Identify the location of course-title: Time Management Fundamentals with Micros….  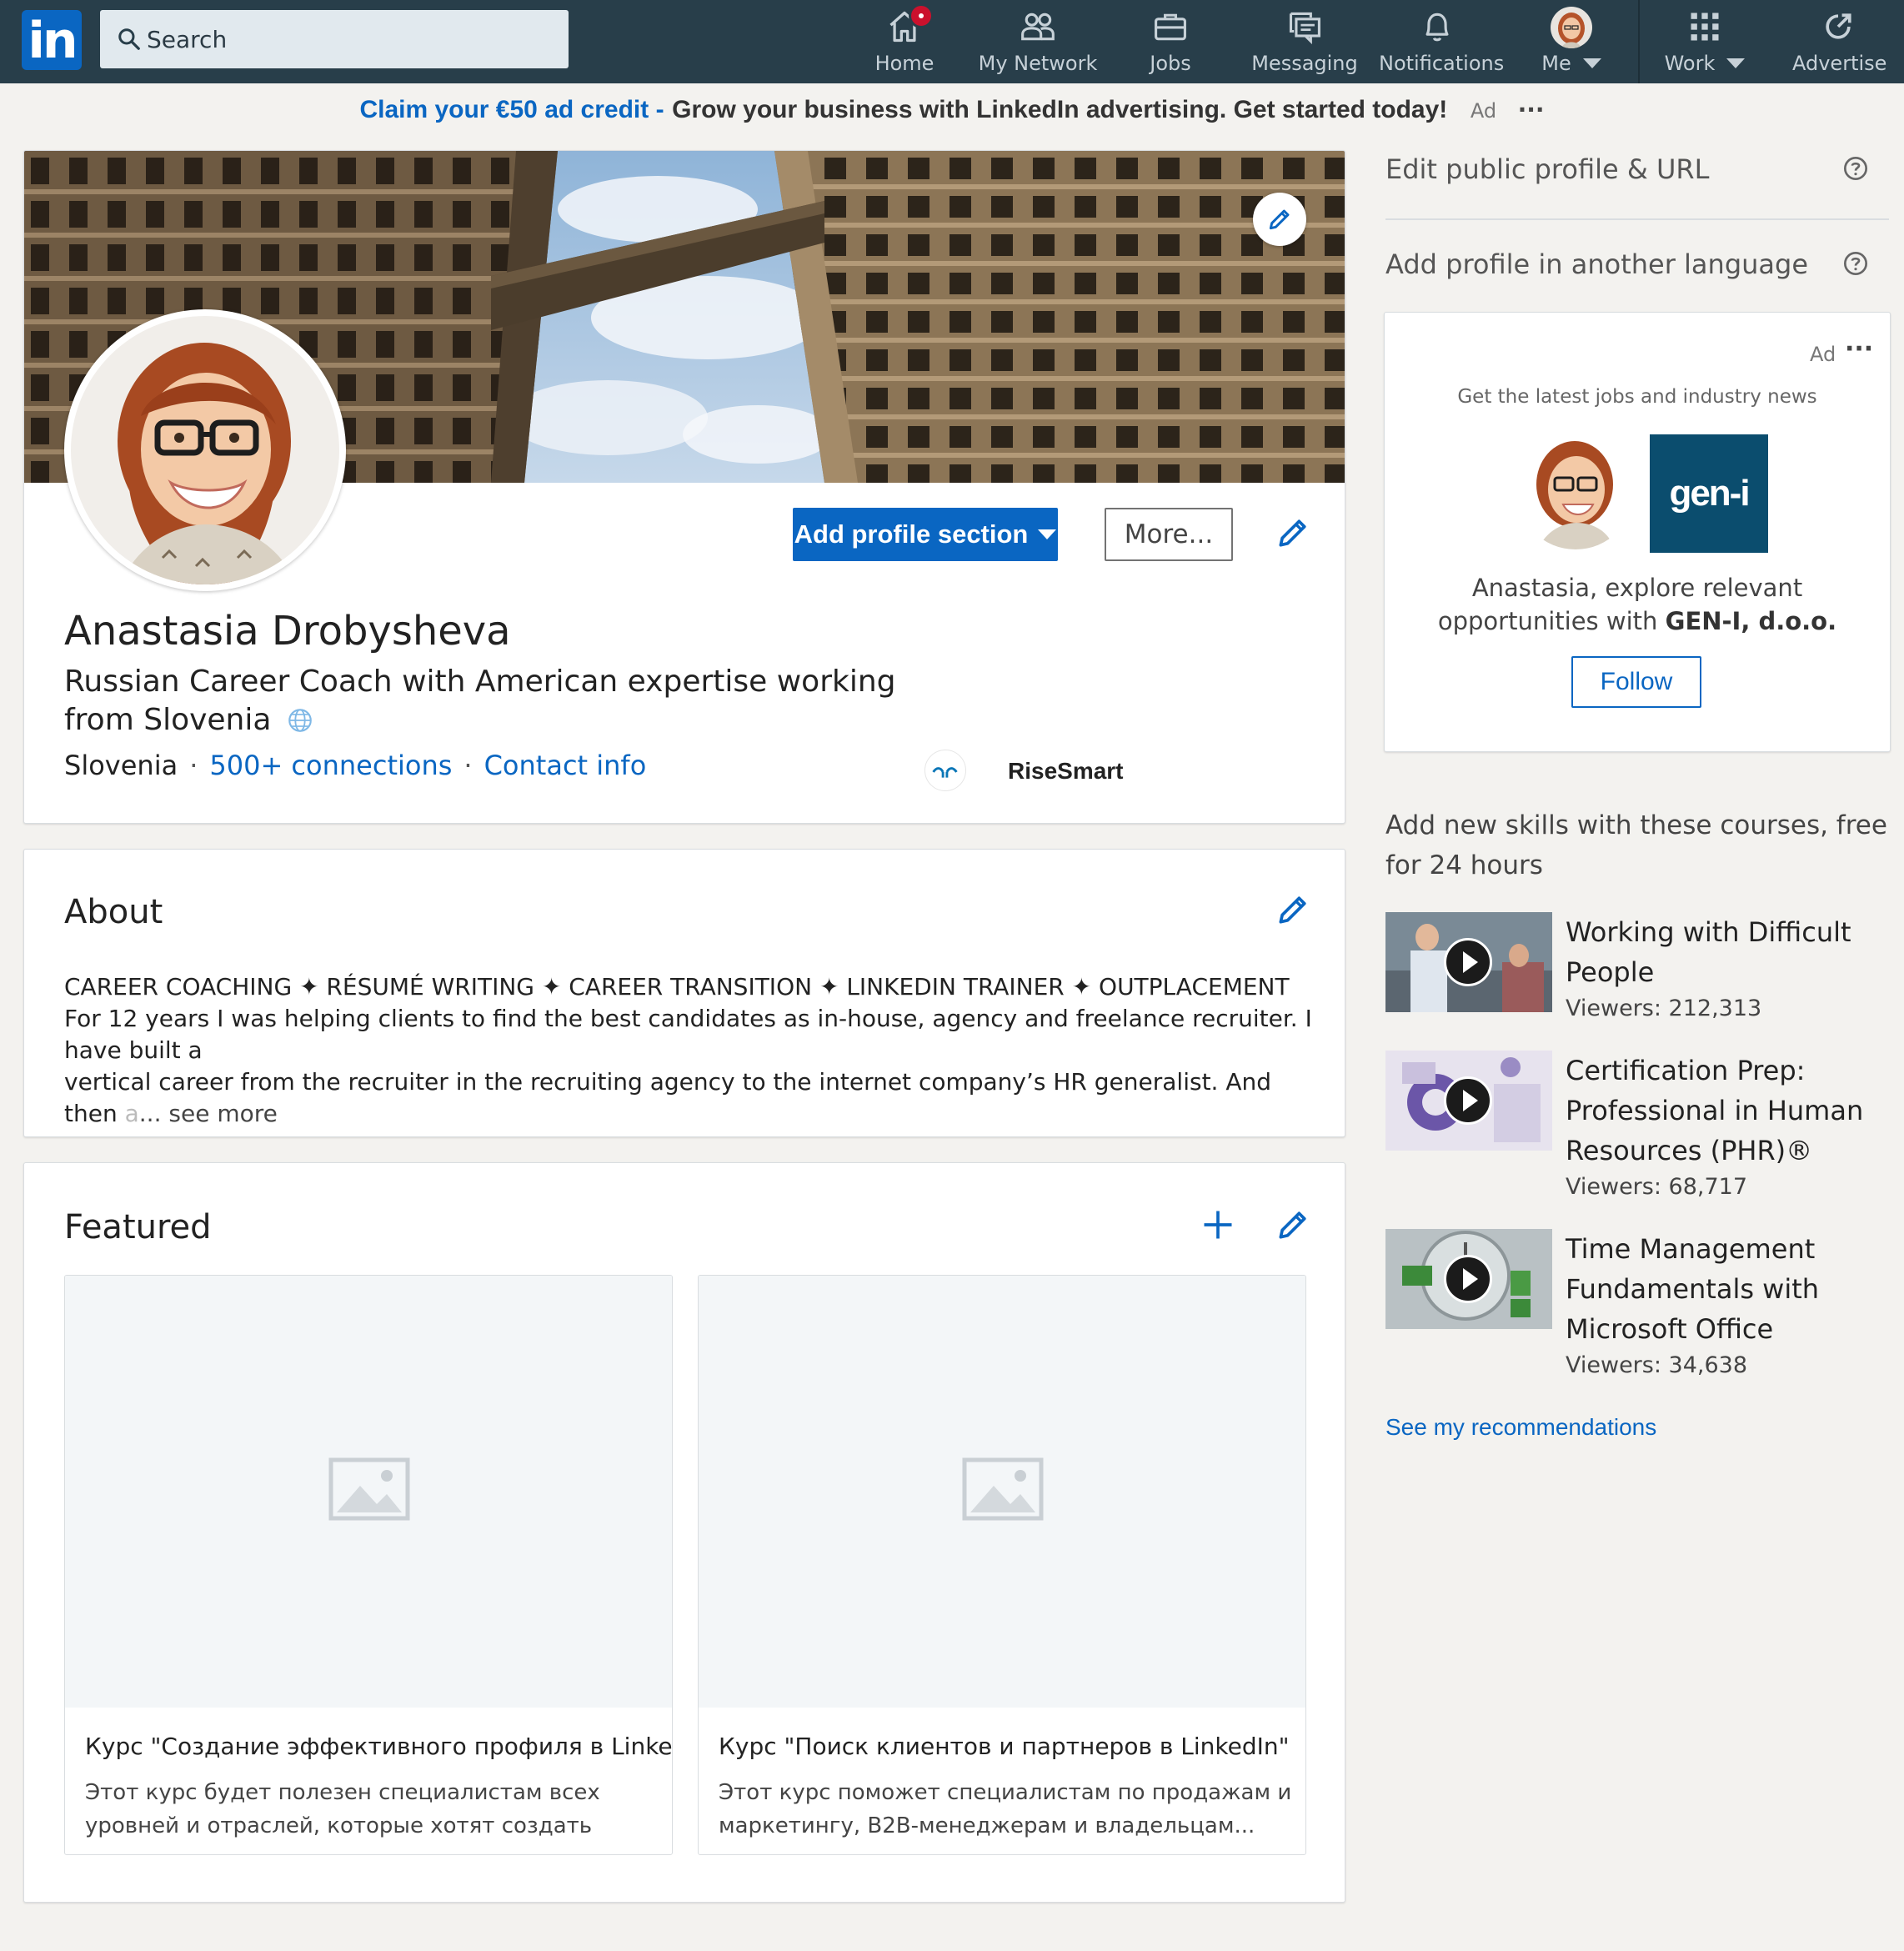
(1693, 1289).